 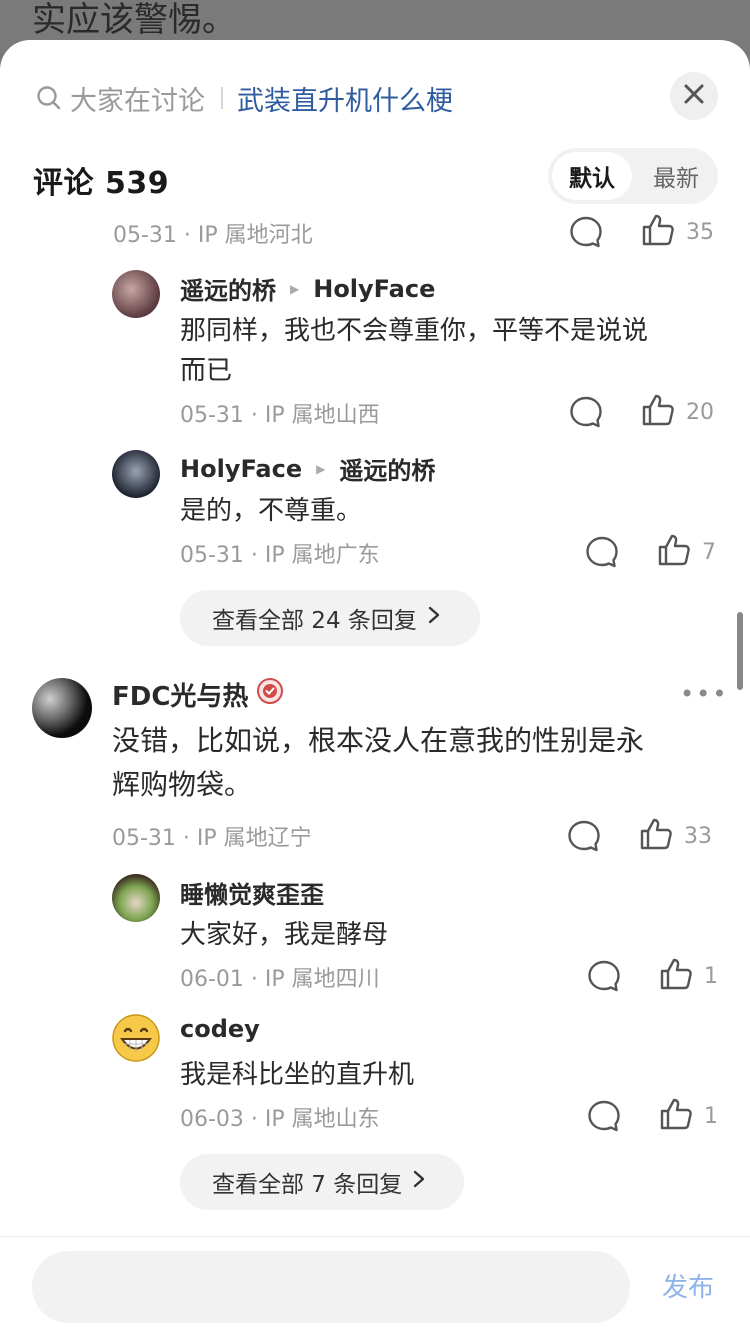 What do you see at coordinates (378, 740) in the screenshot?
I see `comment-text-line: 没错，比如说，根本没人在意我的性别是永` at bounding box center [378, 740].